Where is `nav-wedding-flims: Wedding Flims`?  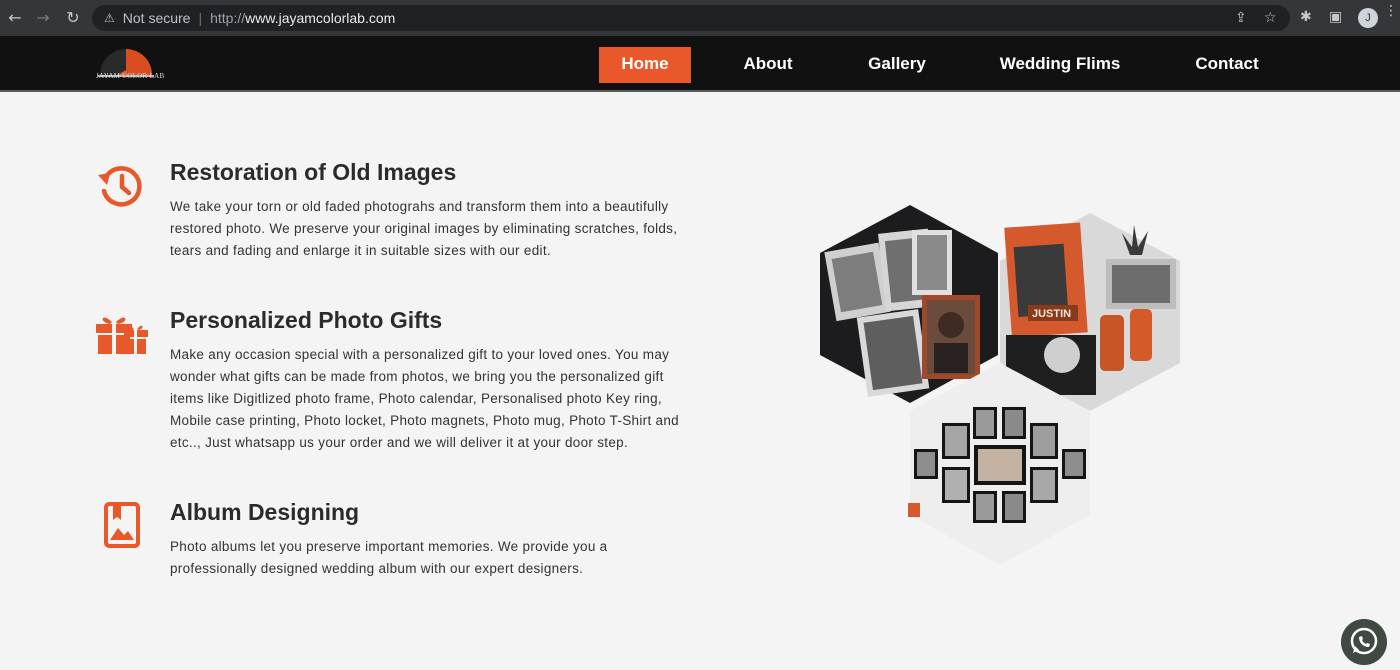
nav-wedding-flims: Wedding Flims is located at coordinates (1060, 65).